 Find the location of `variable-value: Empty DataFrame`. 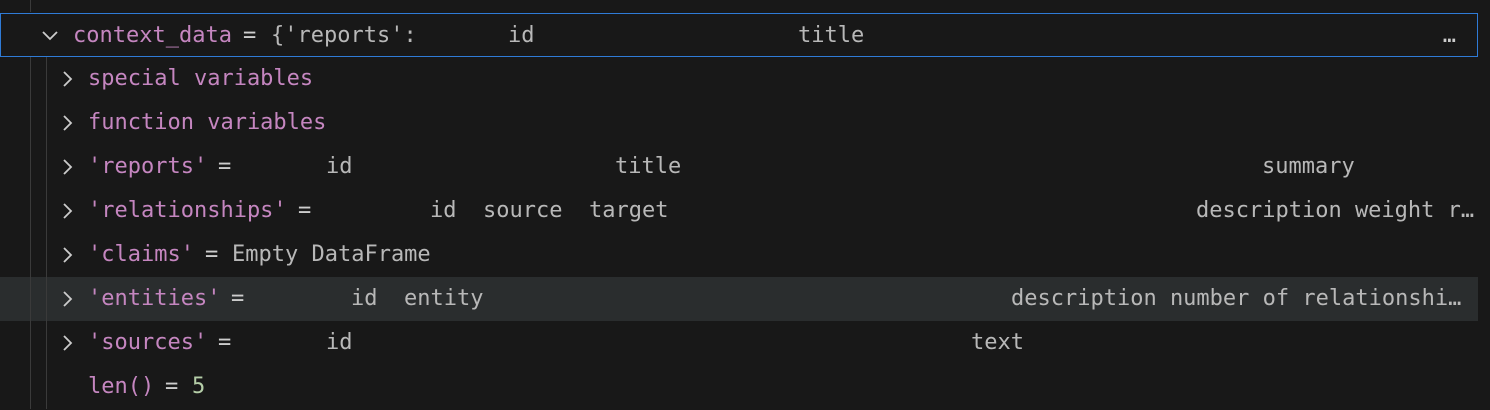

variable-value: Empty DataFrame is located at coordinates (331, 254).